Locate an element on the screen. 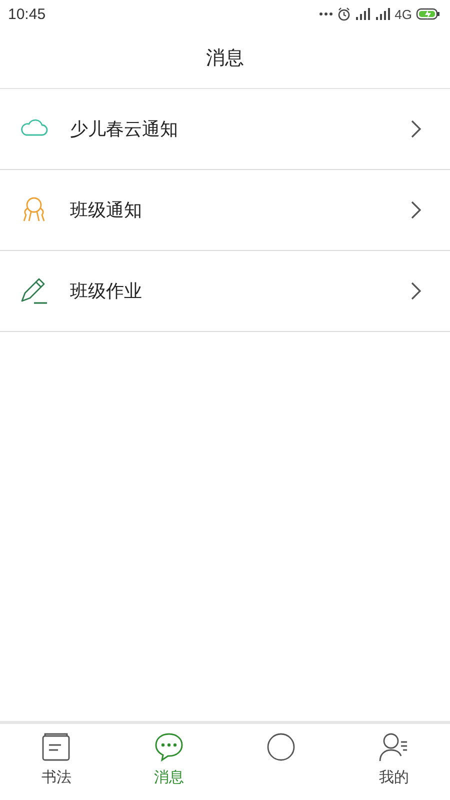  message-row: 班级通知 is located at coordinates (225, 210).